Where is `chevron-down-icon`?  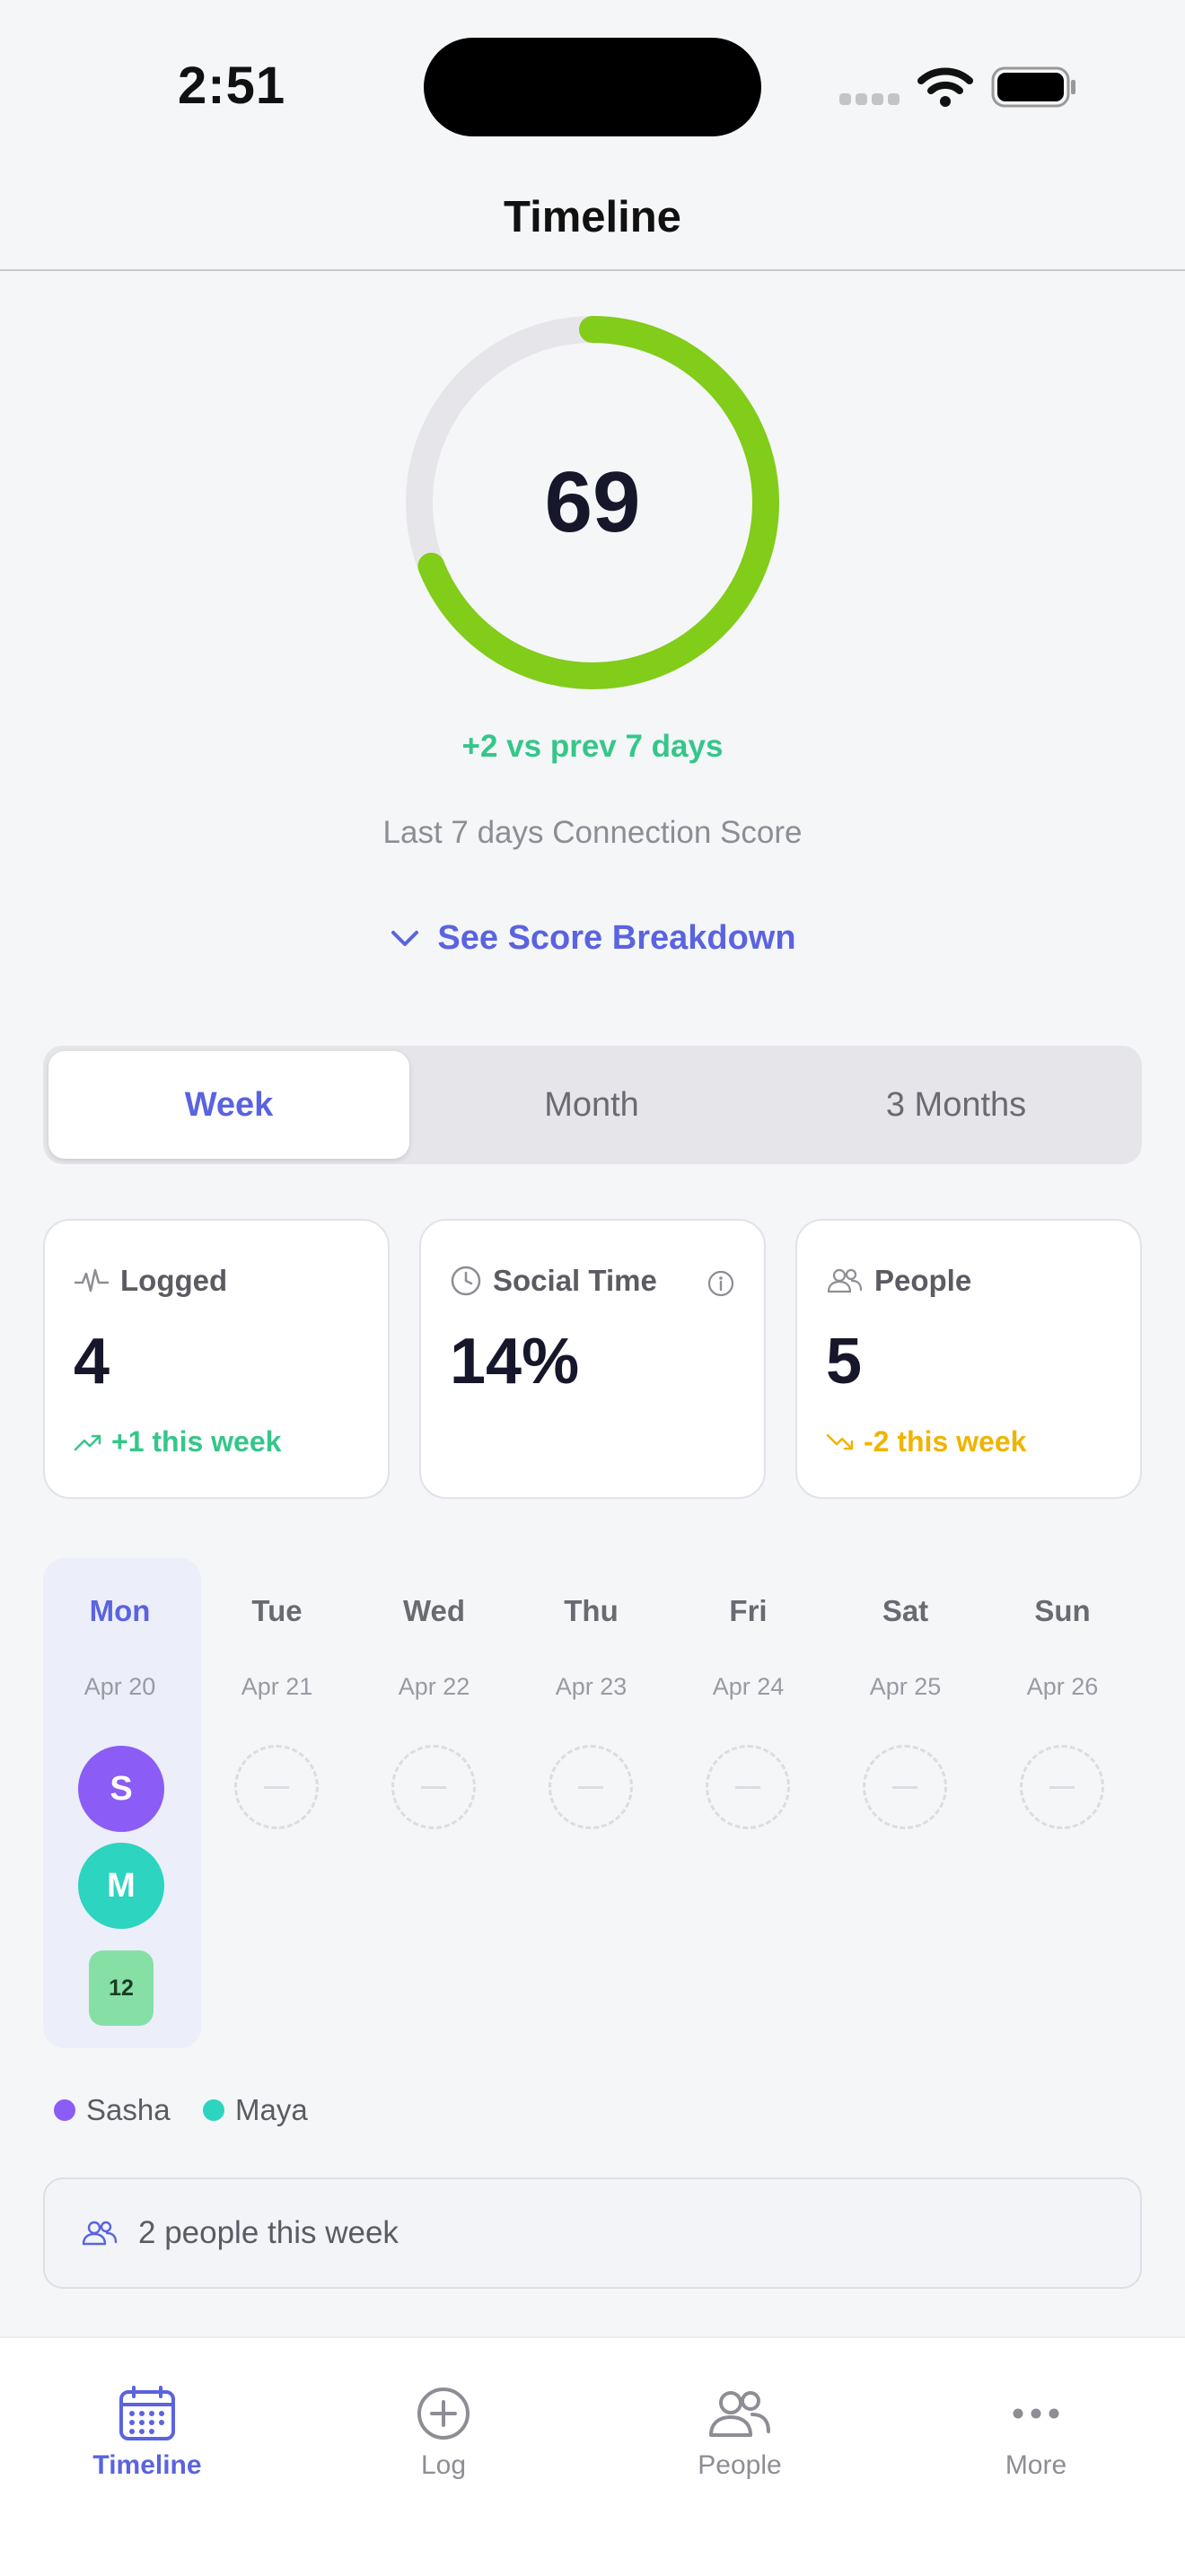 chevron-down-icon is located at coordinates (405, 938).